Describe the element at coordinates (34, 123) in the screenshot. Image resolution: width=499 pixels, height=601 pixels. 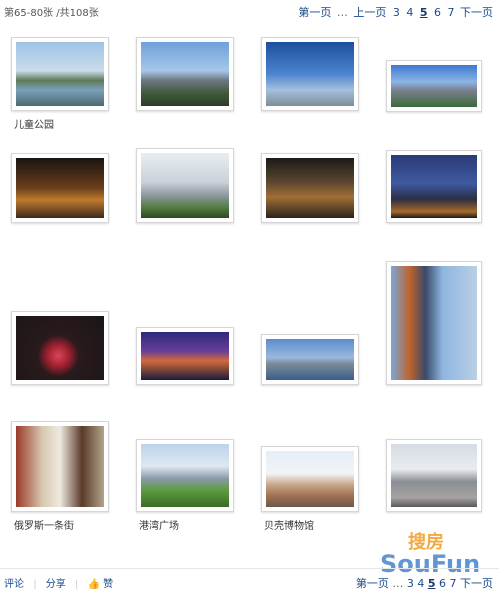
I see `photo-caption-1: 儿童公园` at that location.